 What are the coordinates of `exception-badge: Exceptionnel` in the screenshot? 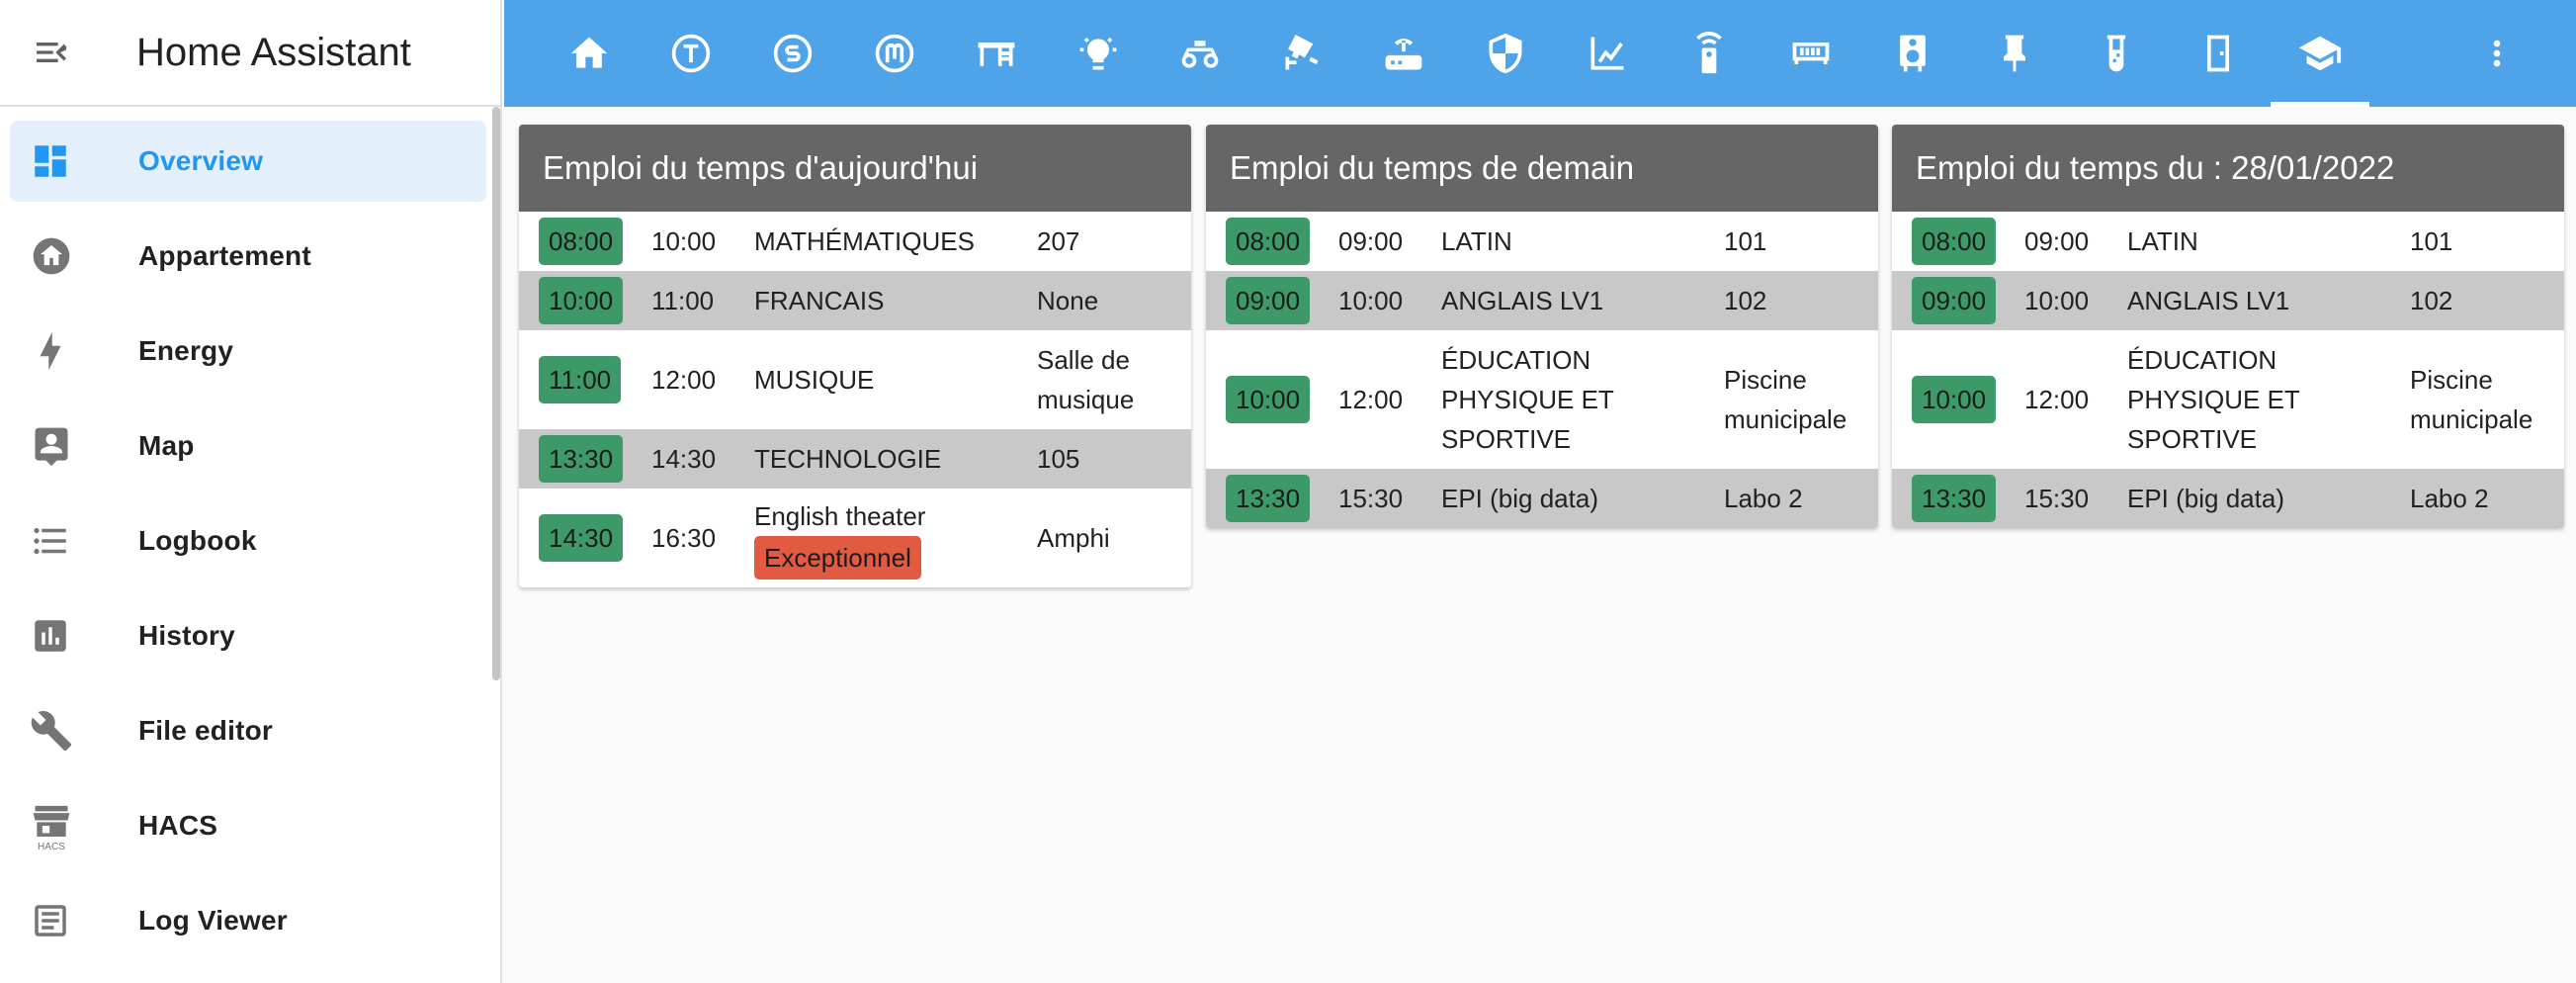 It's located at (837, 558).